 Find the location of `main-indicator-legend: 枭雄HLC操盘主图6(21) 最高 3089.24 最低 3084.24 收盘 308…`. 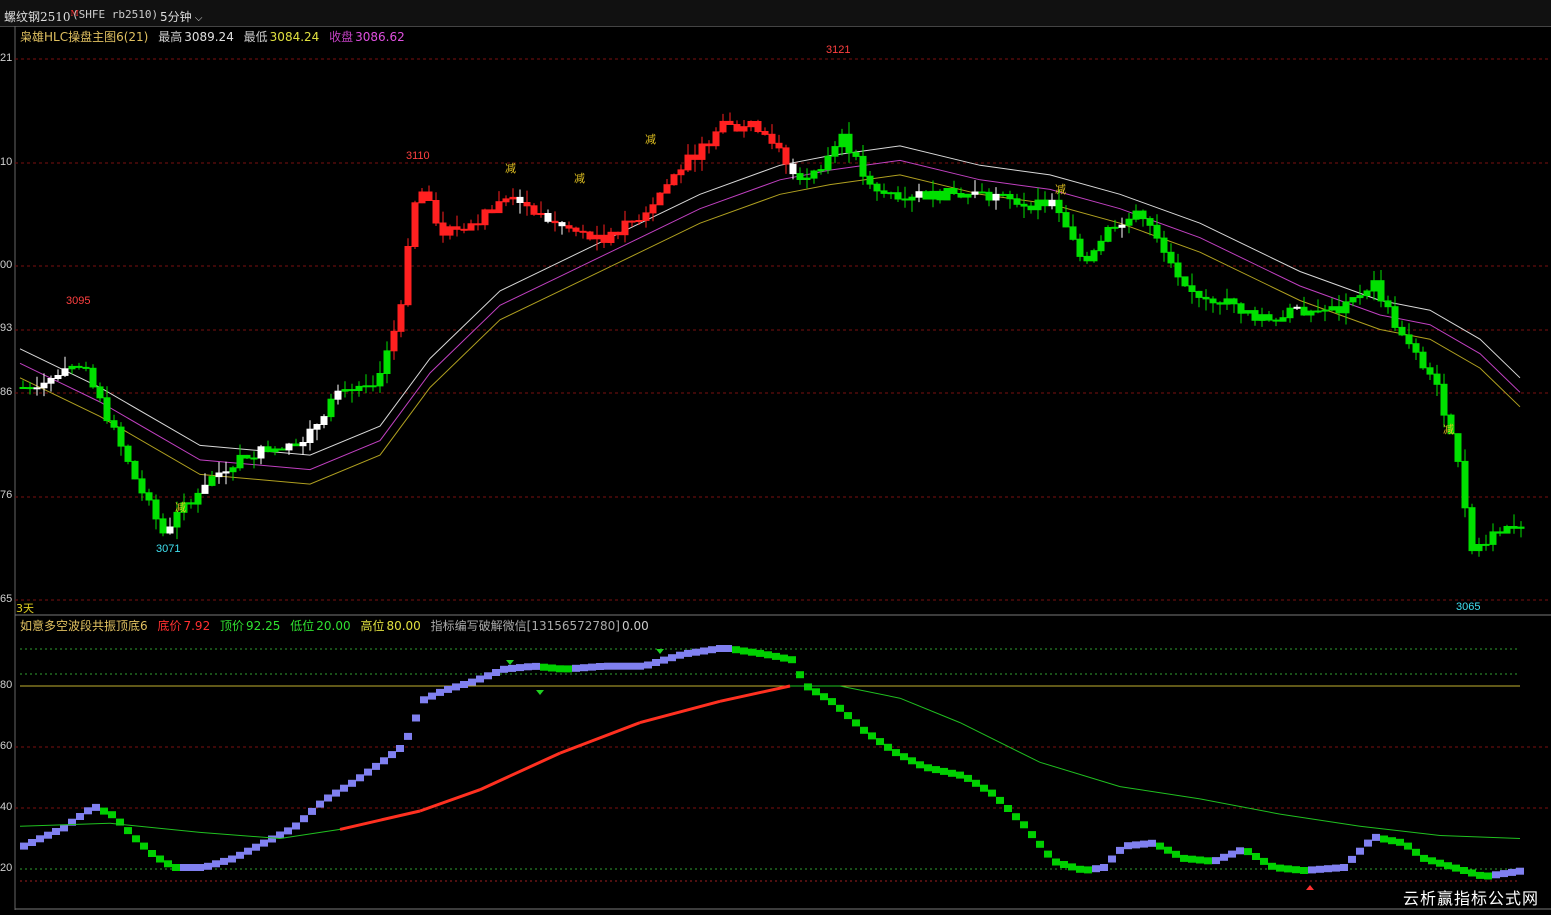

main-indicator-legend: 枭雄HLC操盘主图6(21) 最高 3089.24 最低 3084.24 收盘 308… is located at coordinates (215, 36).